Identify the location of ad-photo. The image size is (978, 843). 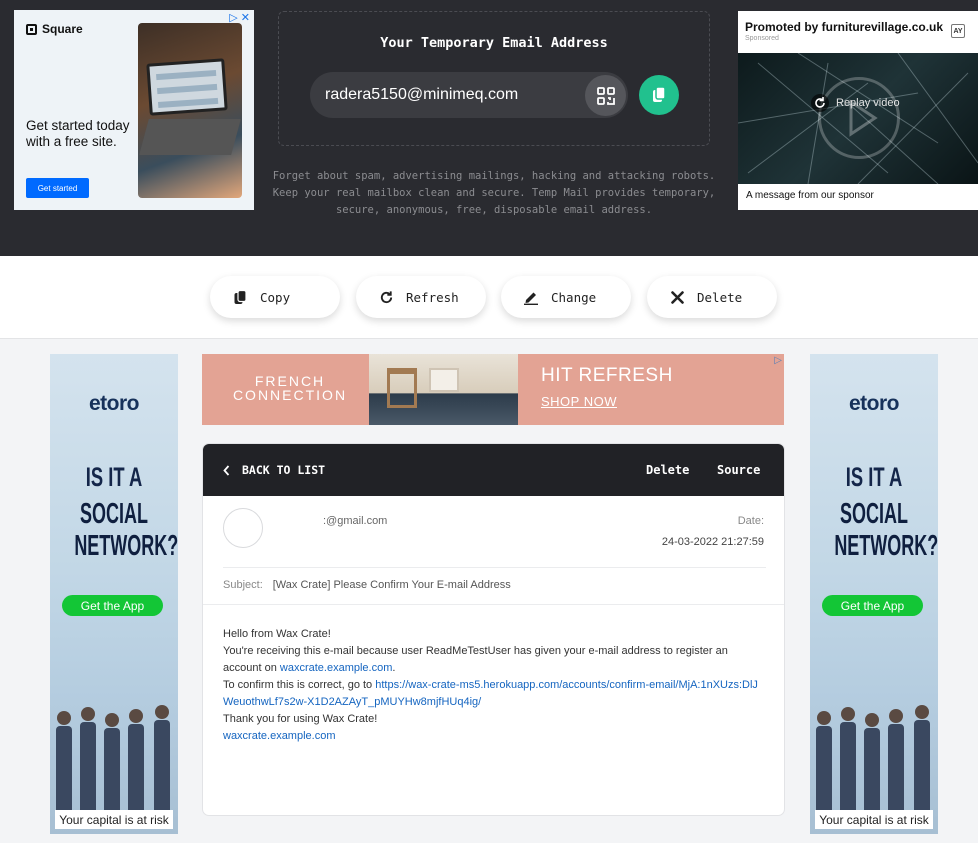
(190, 110).